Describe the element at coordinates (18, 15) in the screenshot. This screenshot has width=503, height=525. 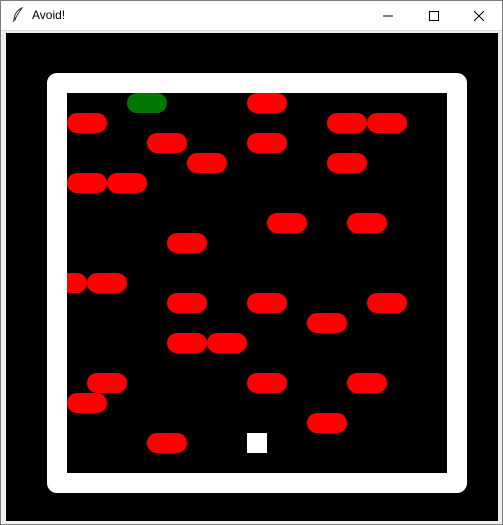
I see `feather-icon` at that location.